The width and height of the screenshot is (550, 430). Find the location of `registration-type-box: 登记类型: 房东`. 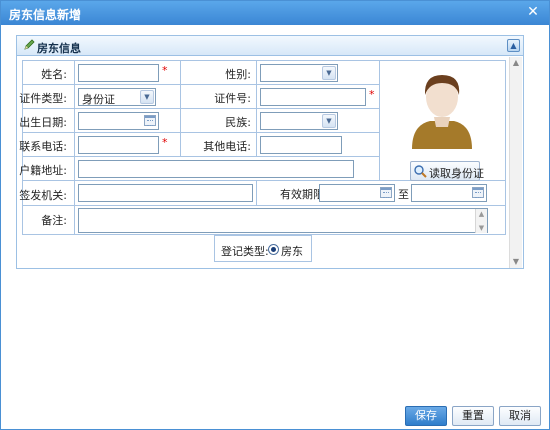

registration-type-box: 登记类型: 房东 is located at coordinates (263, 248).